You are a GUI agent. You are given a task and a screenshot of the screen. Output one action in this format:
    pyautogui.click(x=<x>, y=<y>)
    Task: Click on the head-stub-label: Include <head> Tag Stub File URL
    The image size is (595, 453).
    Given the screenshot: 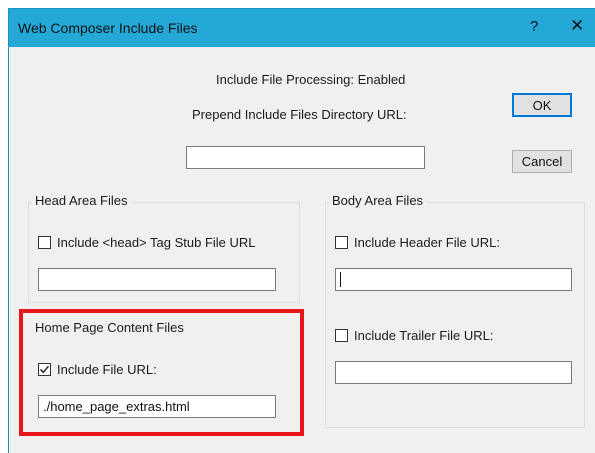 What is the action you would take?
    pyautogui.click(x=156, y=242)
    